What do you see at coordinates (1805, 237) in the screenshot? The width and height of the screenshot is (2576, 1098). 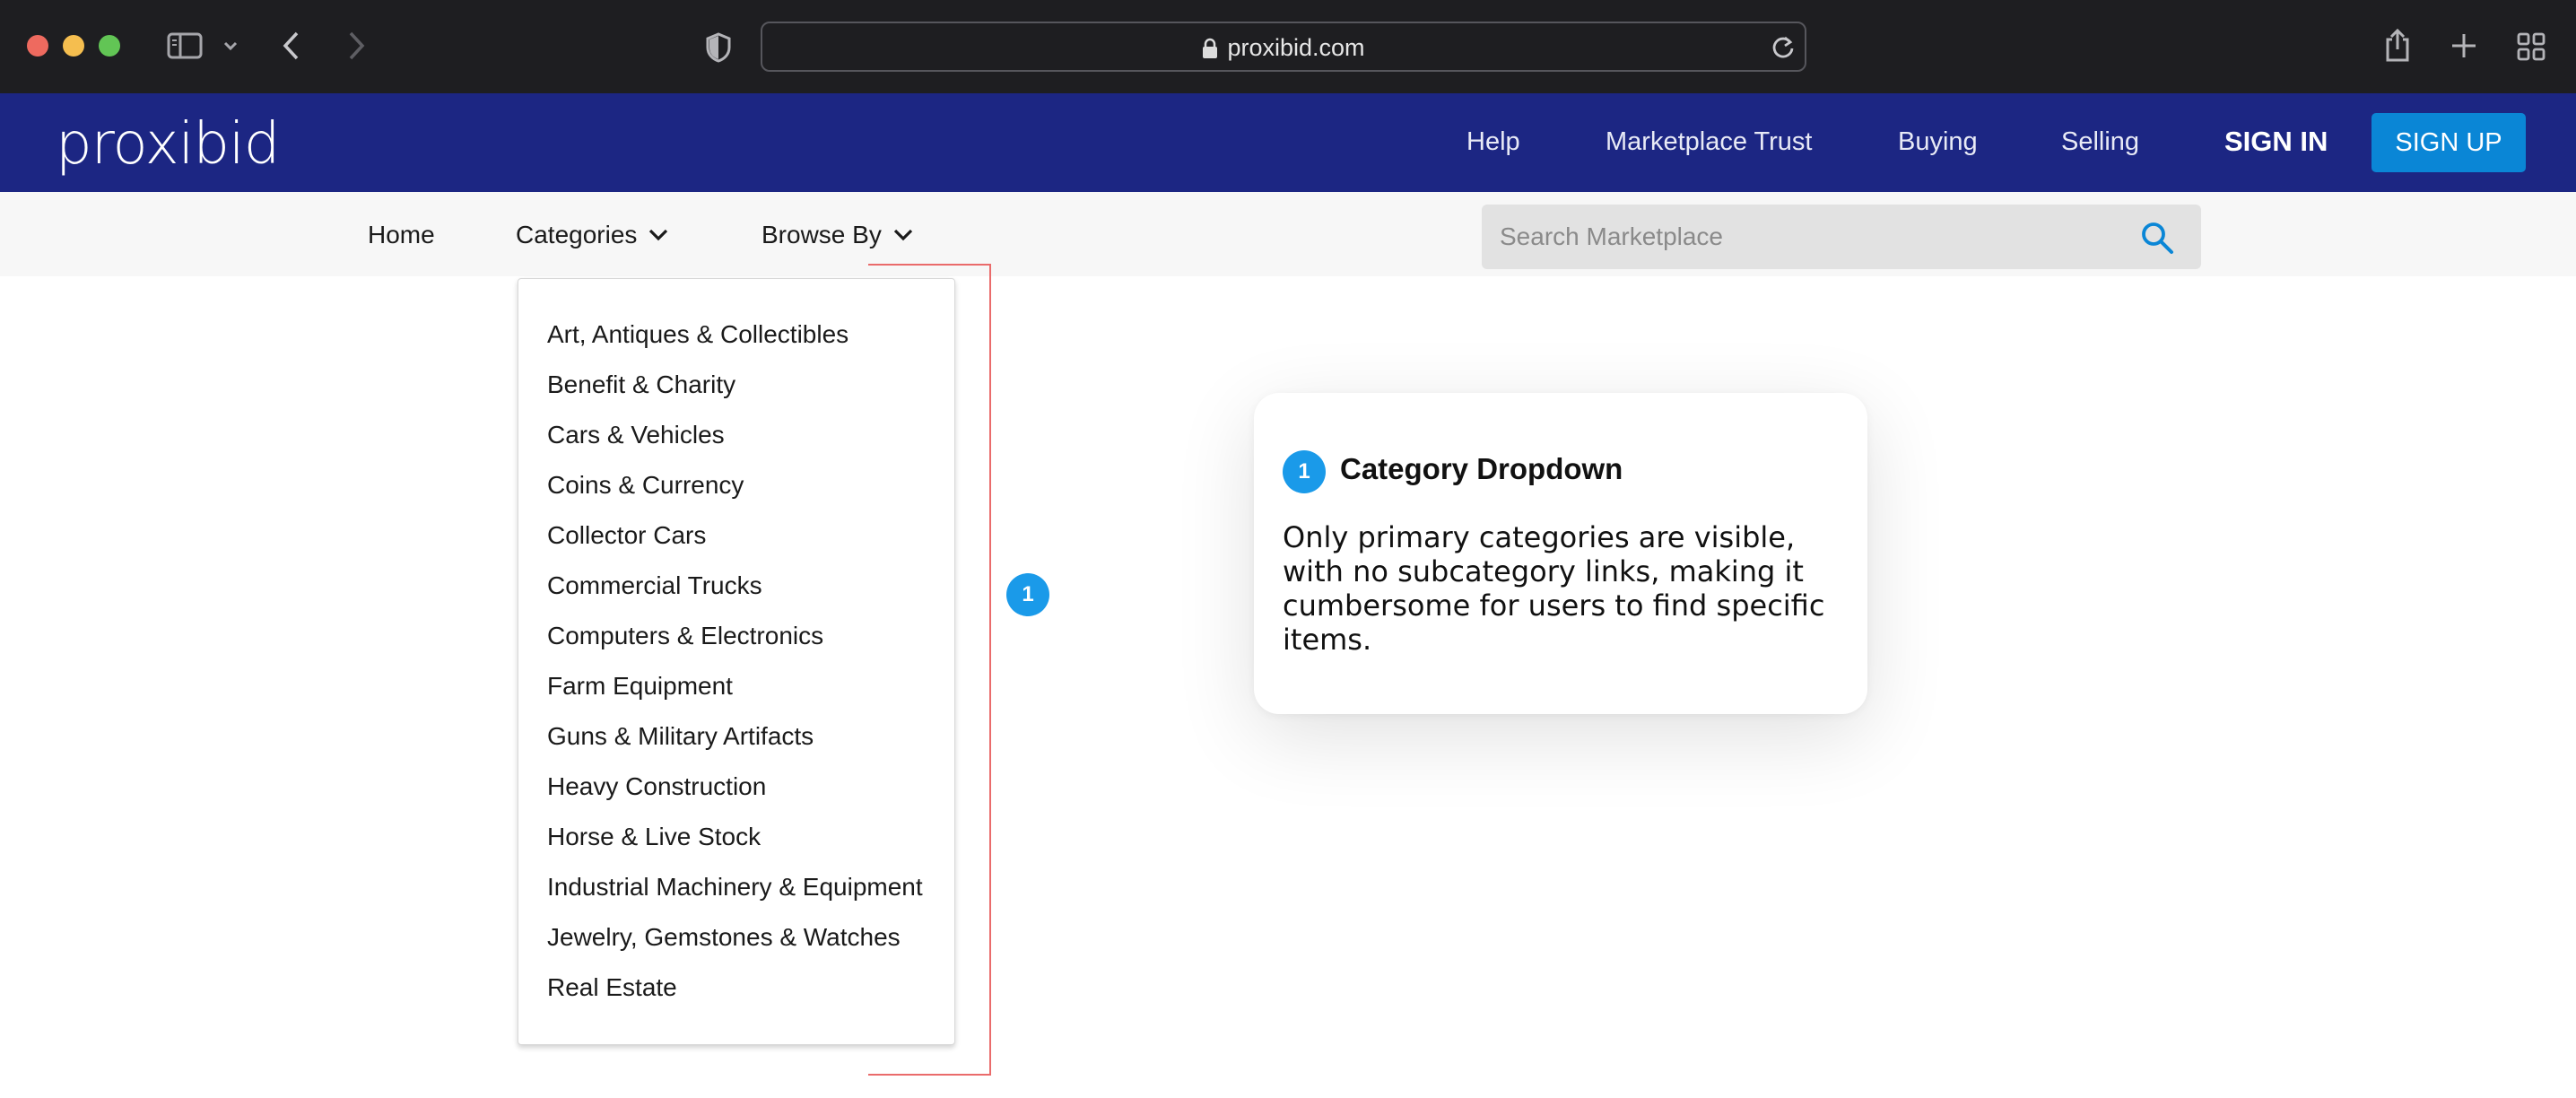 I see `search-input` at bounding box center [1805, 237].